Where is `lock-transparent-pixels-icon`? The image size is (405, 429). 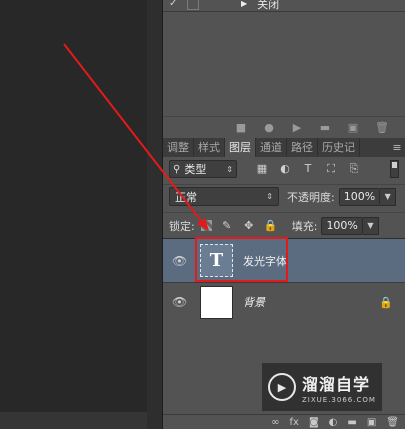 lock-transparent-pixels-icon is located at coordinates (206, 225).